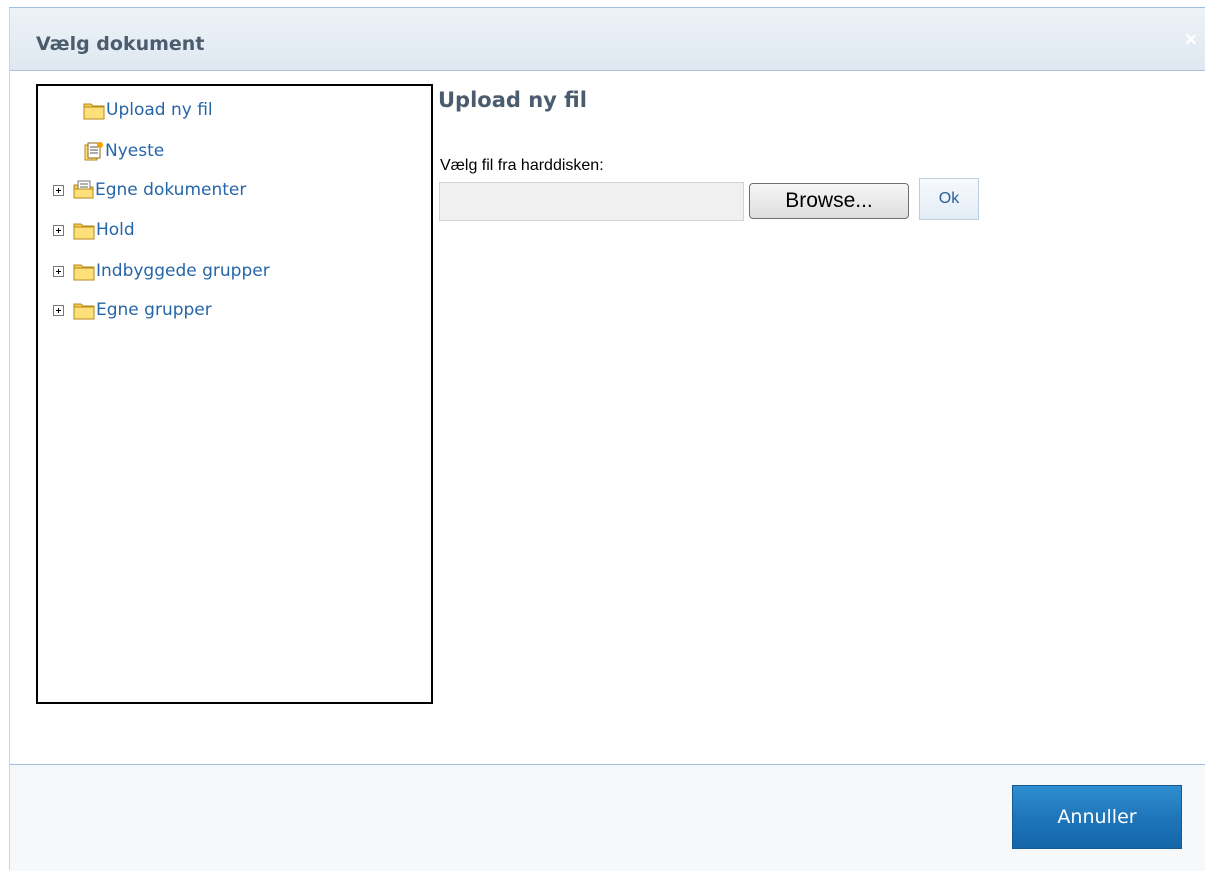 This screenshot has width=1205, height=871. I want to click on tree-item-built-in-groups: Indbyggede grupper, so click(161, 271).